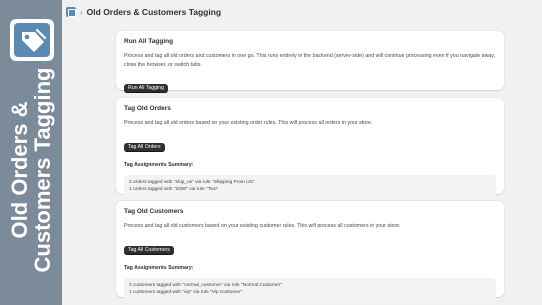  What do you see at coordinates (71, 12) in the screenshot?
I see `app-icon` at bounding box center [71, 12].